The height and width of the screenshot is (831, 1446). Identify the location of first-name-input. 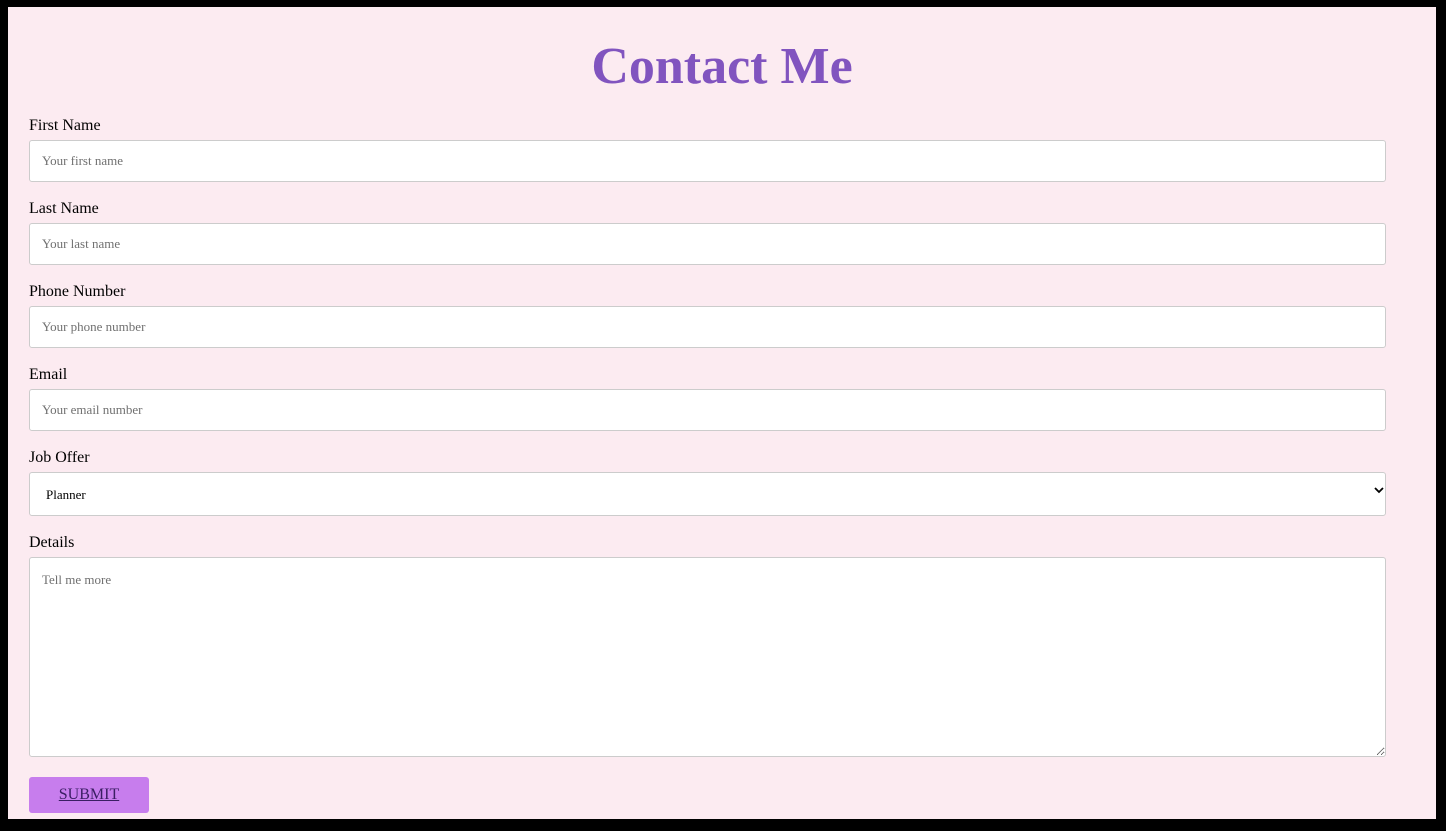
(707, 161).